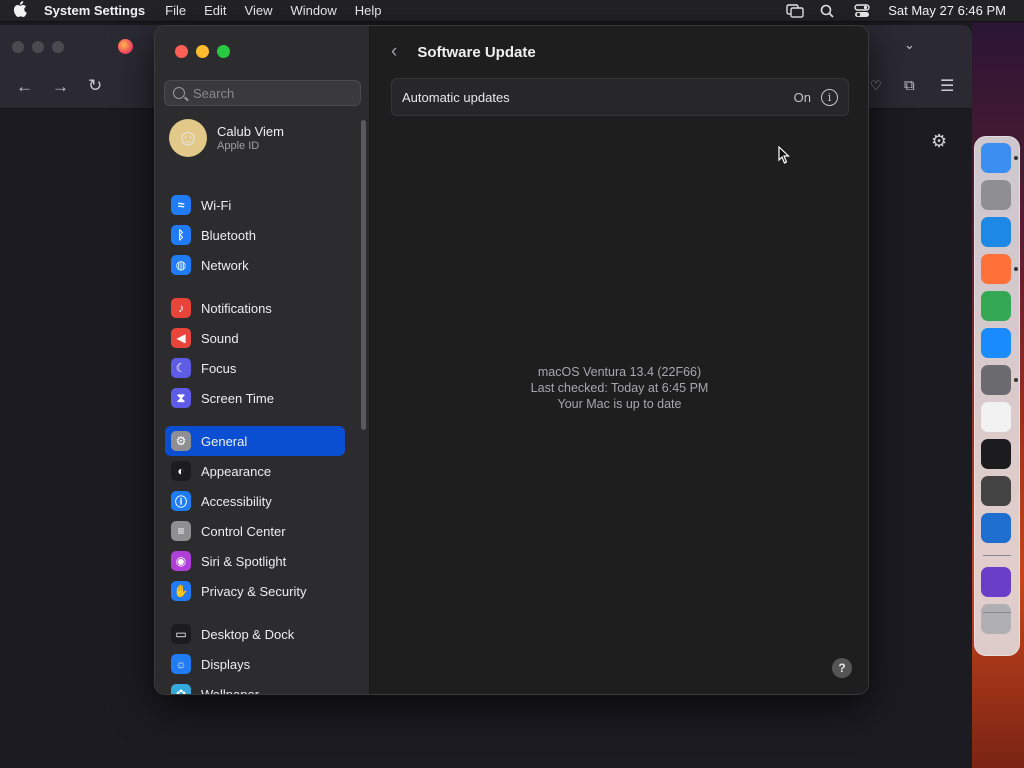 The width and height of the screenshot is (1024, 768). What do you see at coordinates (996, 306) in the screenshot?
I see `chrome-app` at bounding box center [996, 306].